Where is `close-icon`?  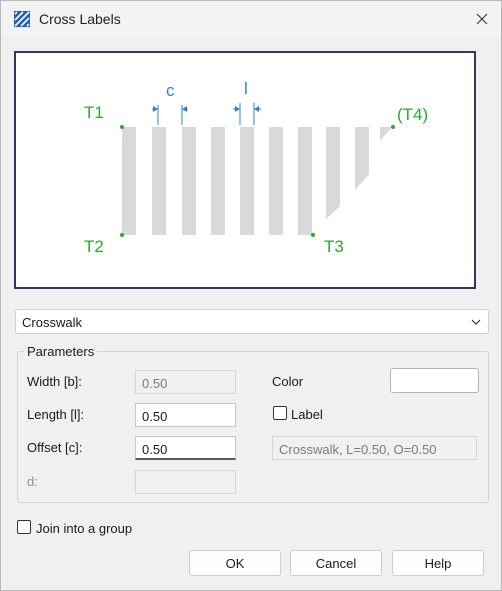
close-icon is located at coordinates (482, 19).